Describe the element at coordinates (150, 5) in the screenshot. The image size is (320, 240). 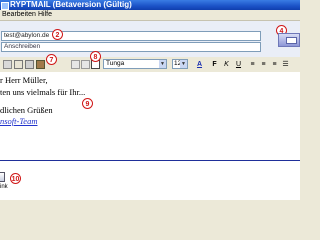
I see `title-bar: RYPTMAIL (Betaversion (Gültig)` at that location.